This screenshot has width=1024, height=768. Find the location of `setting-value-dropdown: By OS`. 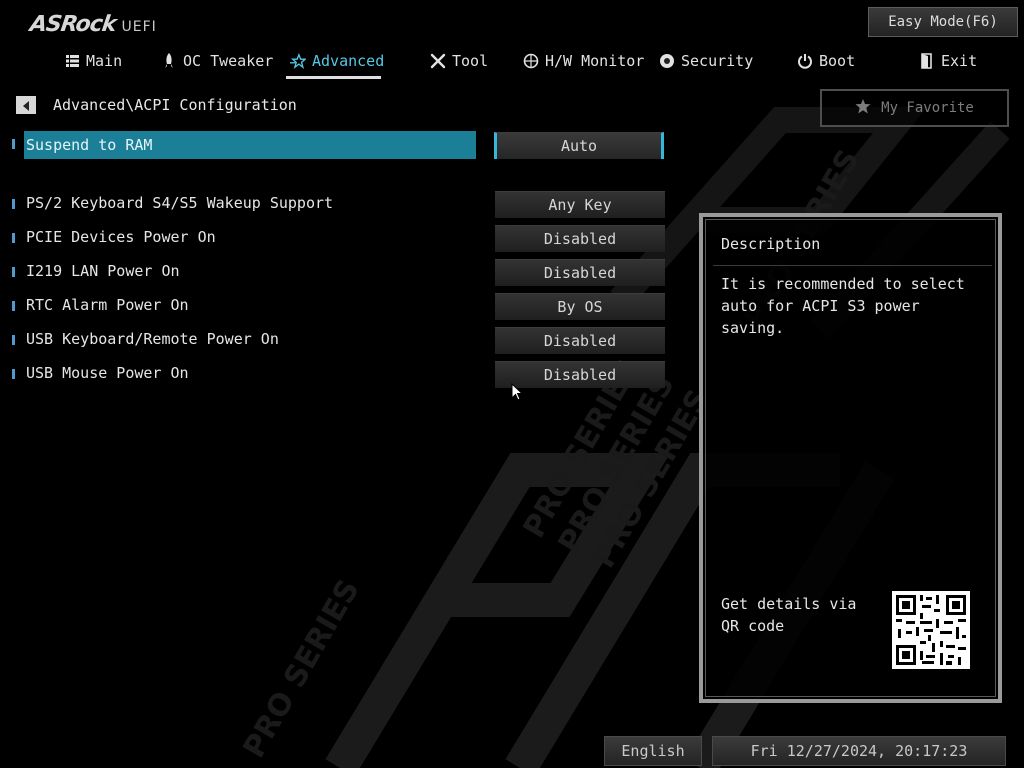

setting-value-dropdown: By OS is located at coordinates (580, 306).